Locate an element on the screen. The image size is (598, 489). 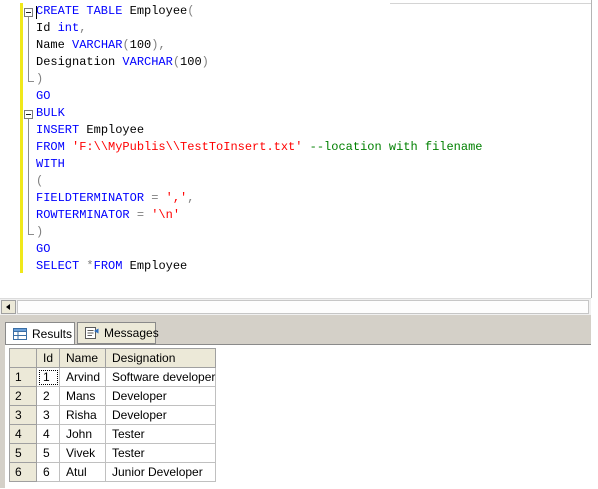
table-row: 3 3 Risha Developer is located at coordinates (113, 415).